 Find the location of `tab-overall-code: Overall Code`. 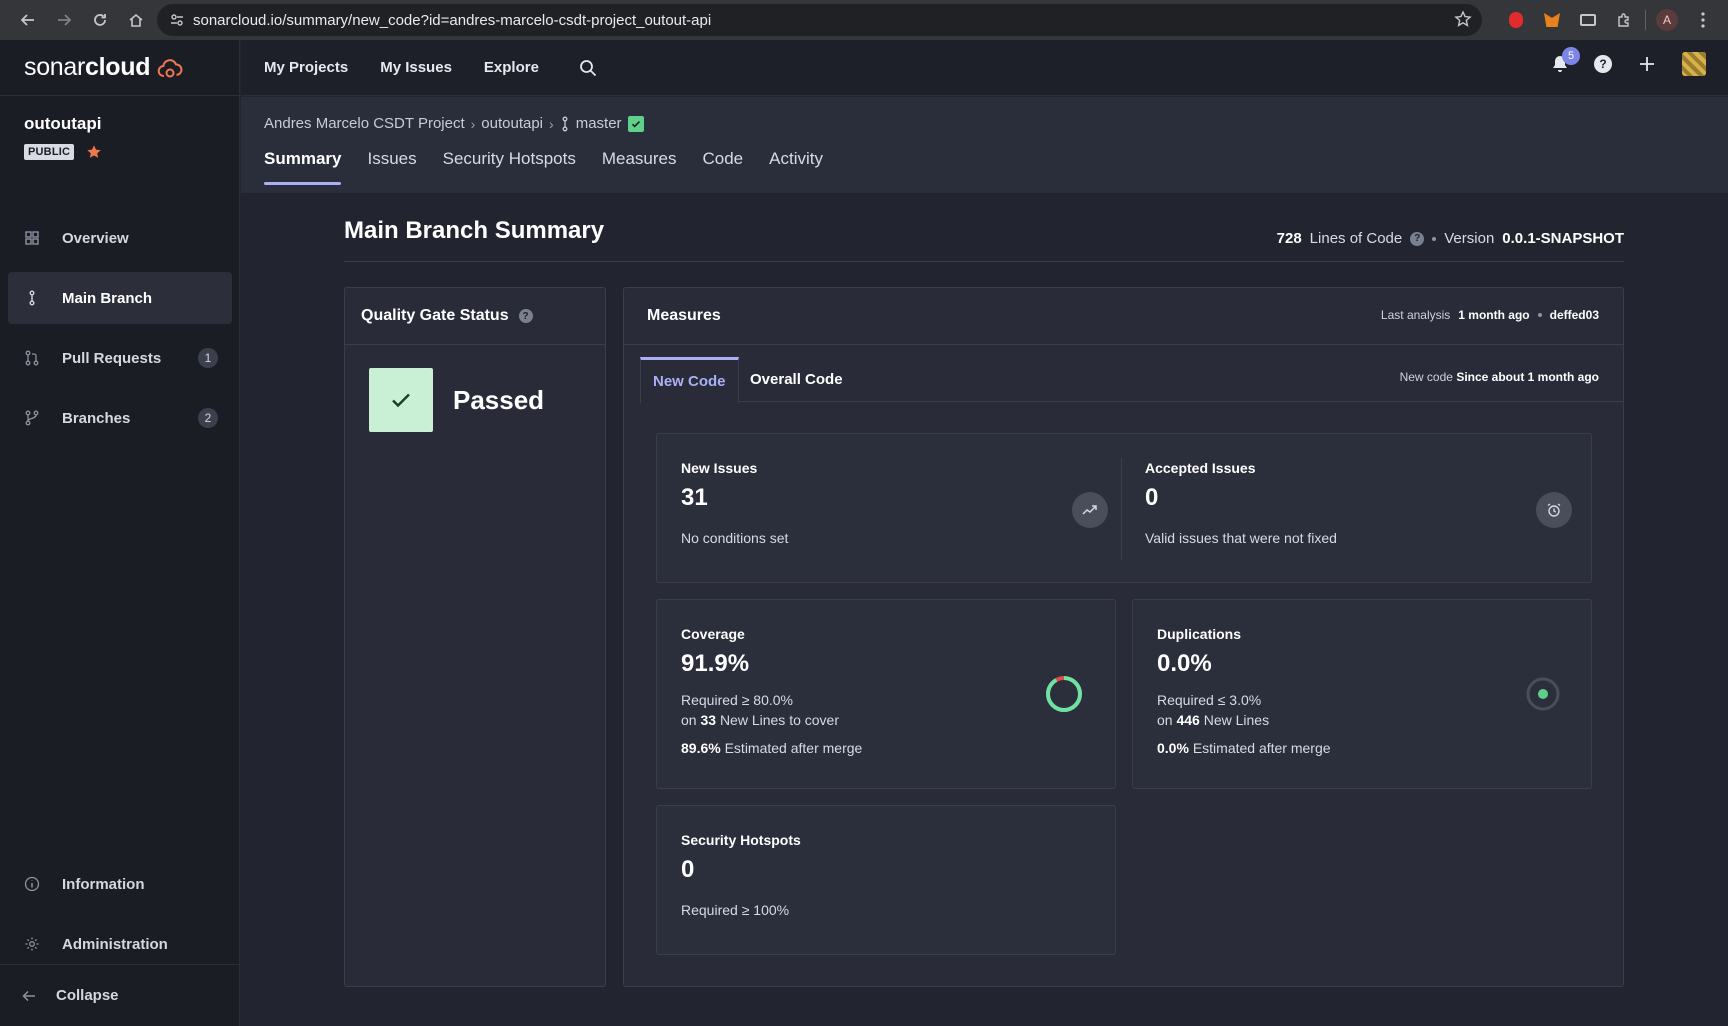

tab-overall-code: Overall Code is located at coordinates (796, 379).